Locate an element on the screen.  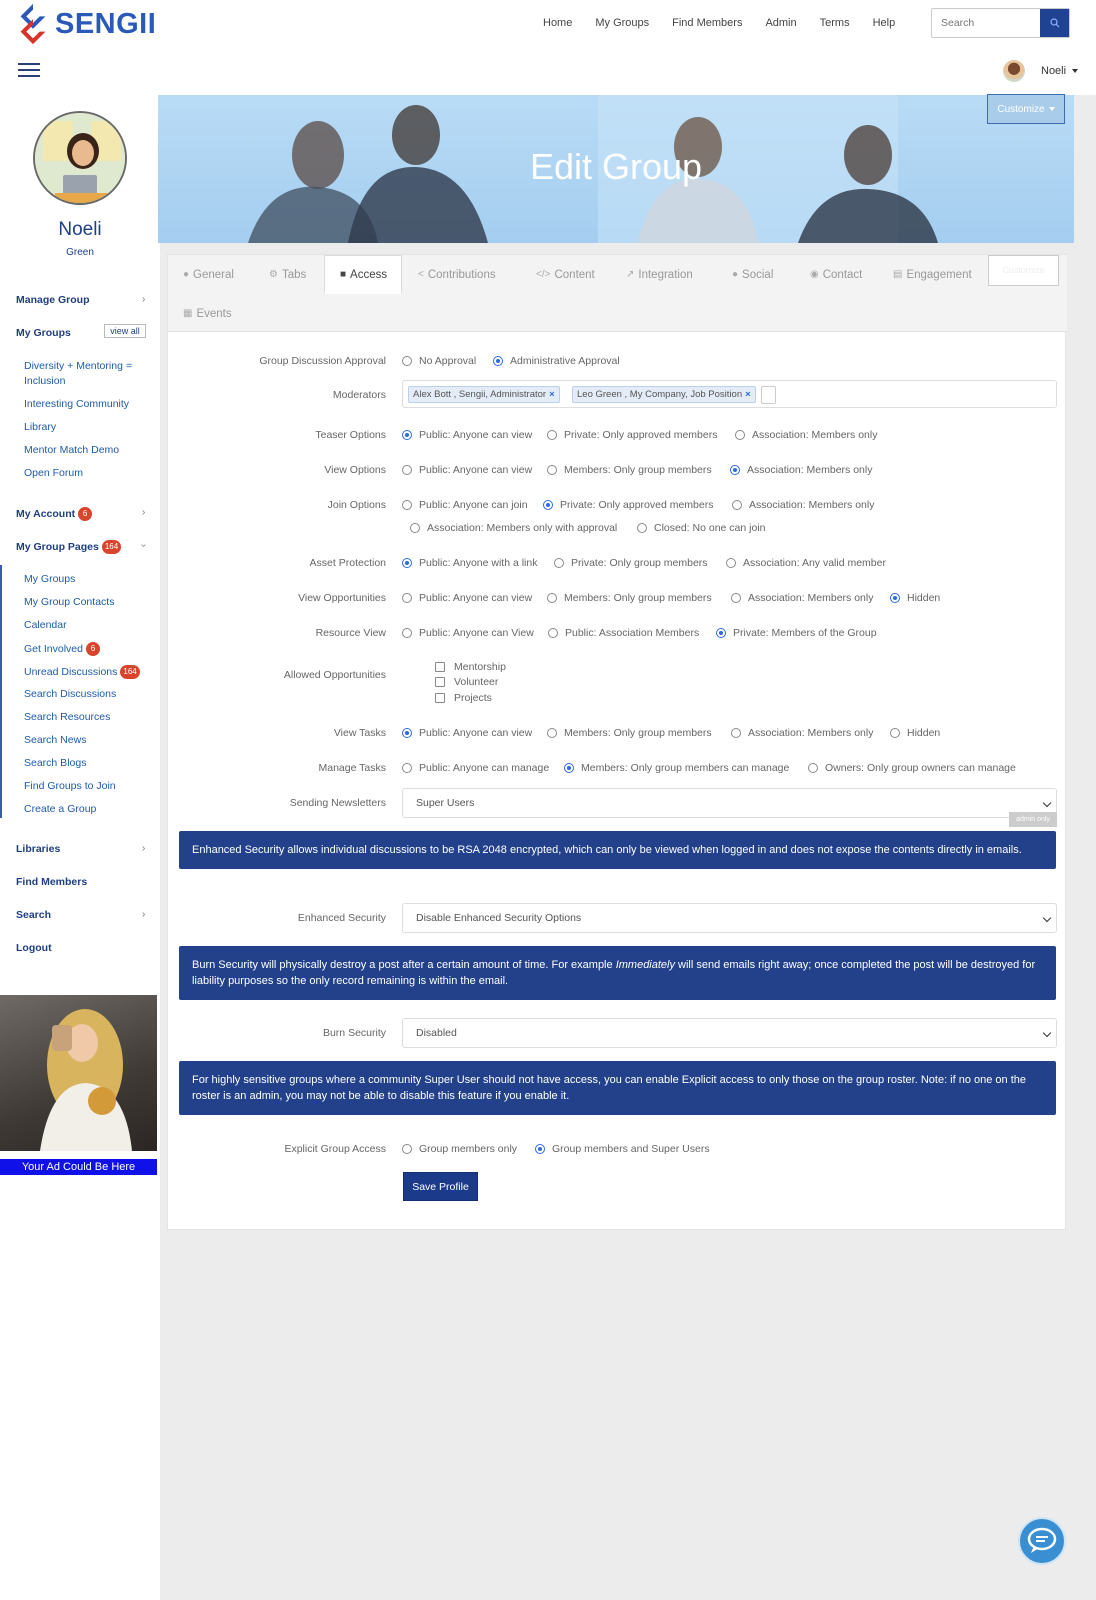
sidebar-my-account-label: My Account is located at coordinates (46, 513).